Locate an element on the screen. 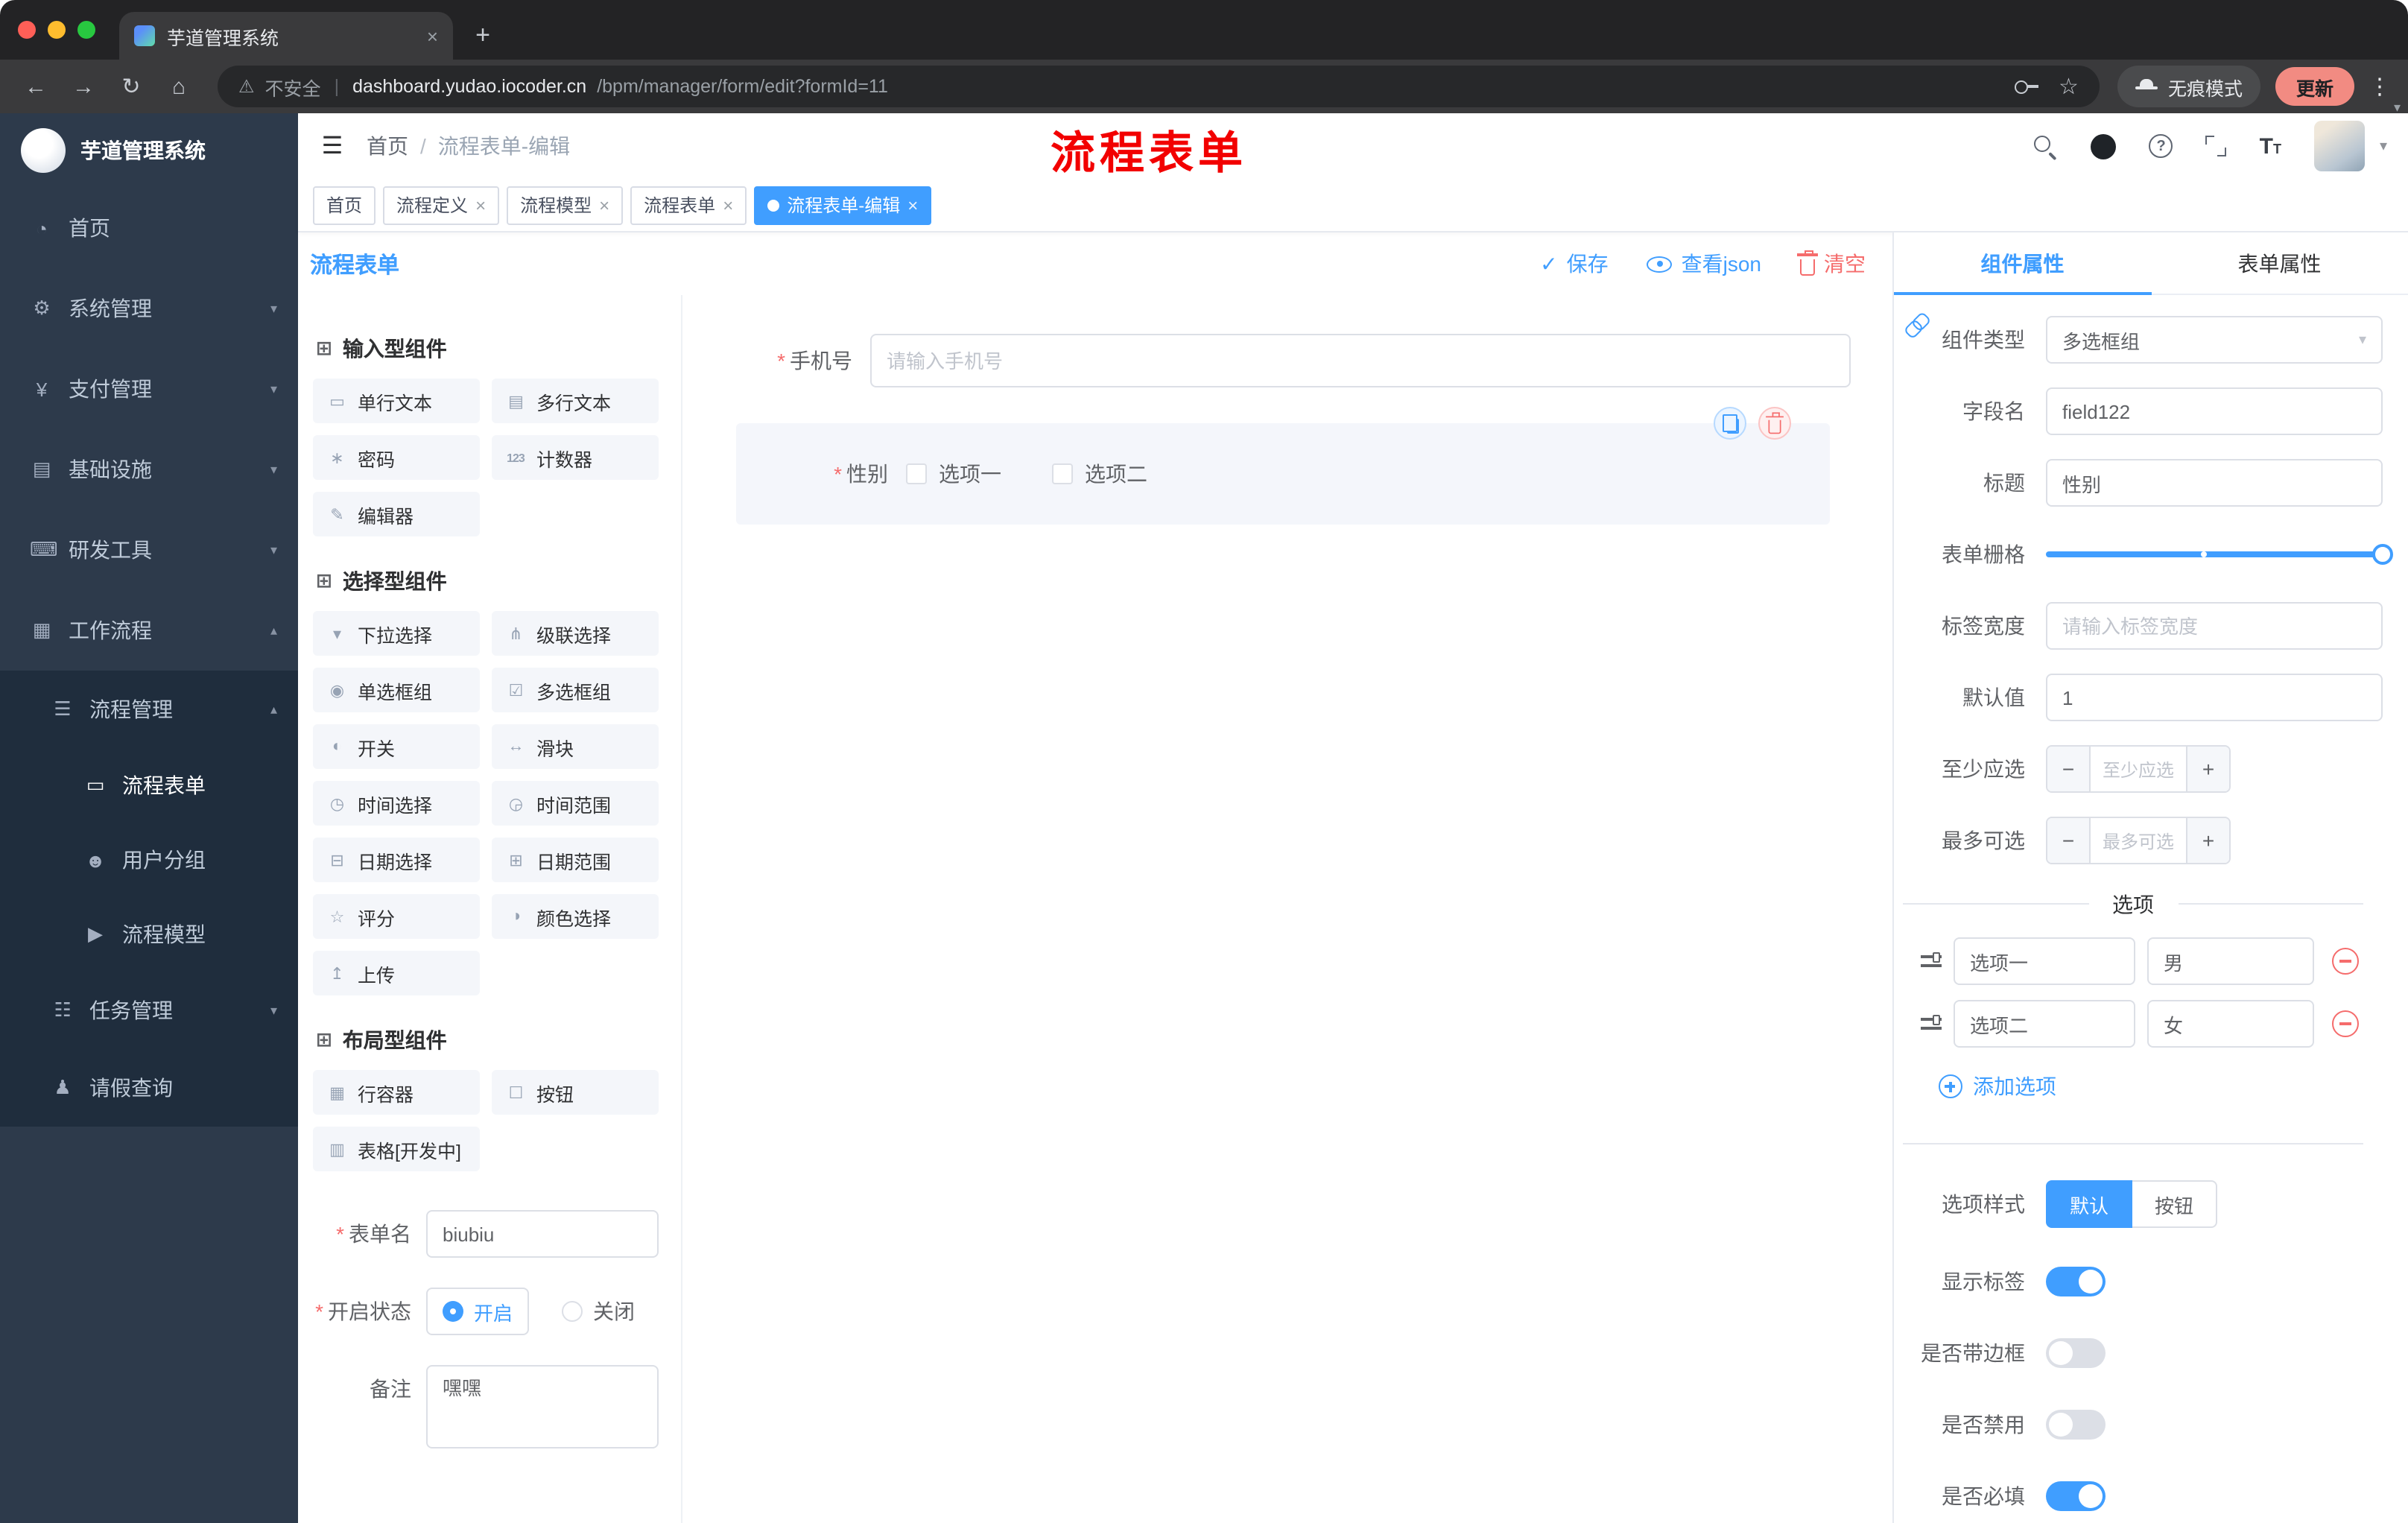 The height and width of the screenshot is (1523, 2408). browser-tab: 芋道管理系统 × is located at coordinates (286, 36).